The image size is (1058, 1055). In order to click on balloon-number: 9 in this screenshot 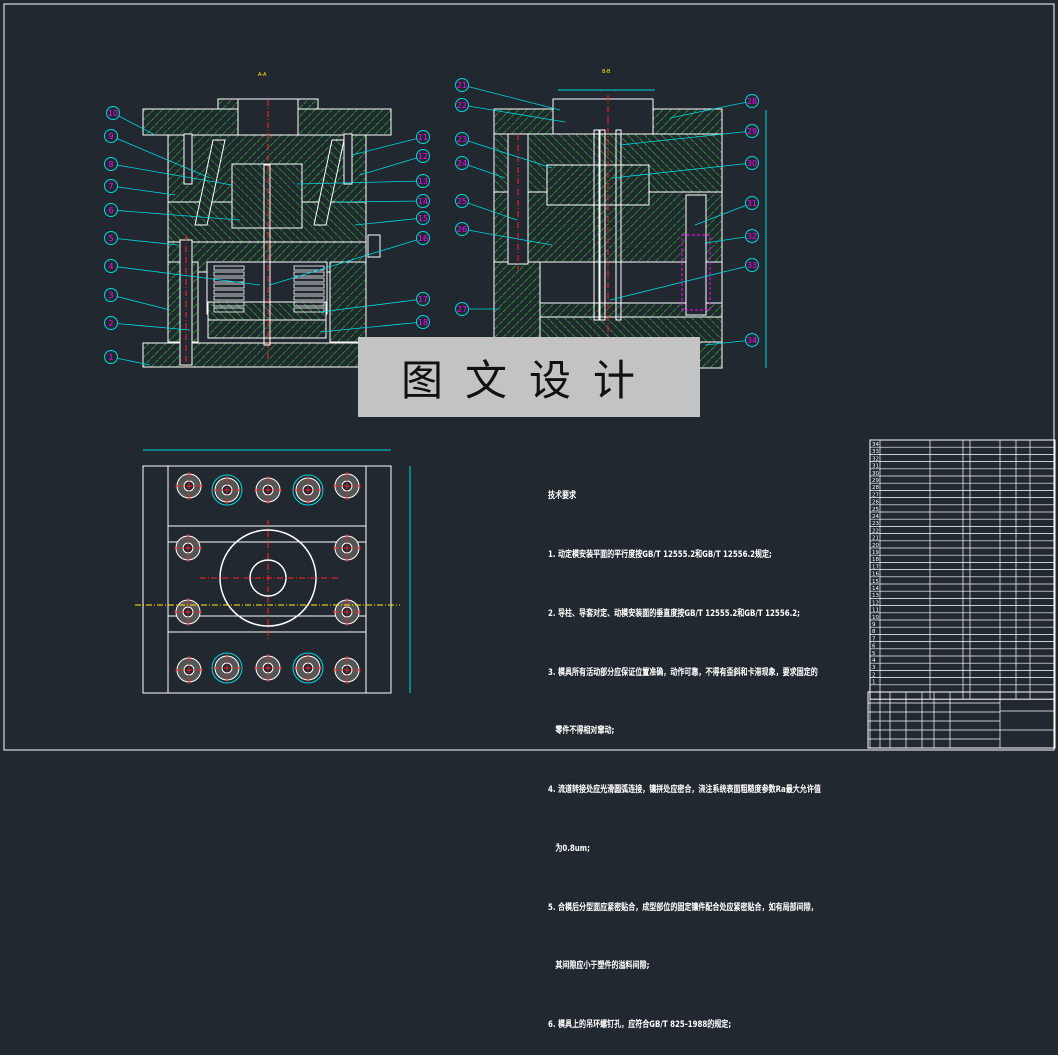, I will do `click(110, 136)`.